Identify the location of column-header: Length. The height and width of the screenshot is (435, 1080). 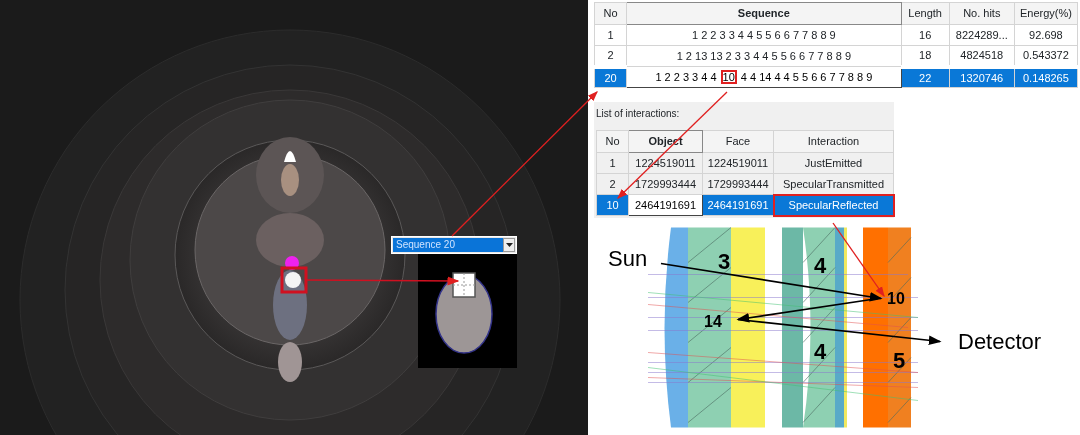
(925, 13).